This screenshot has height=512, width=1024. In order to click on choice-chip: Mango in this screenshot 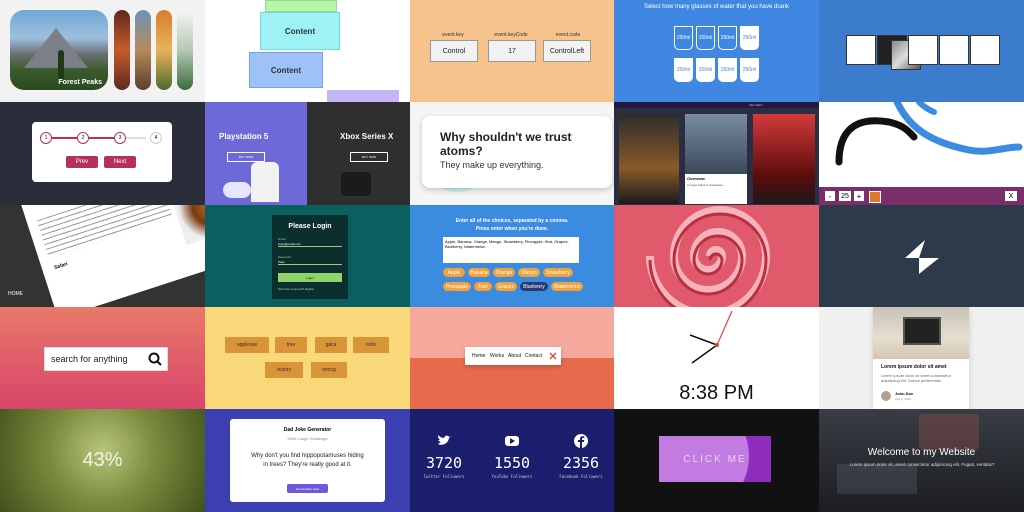, I will do `click(529, 272)`.